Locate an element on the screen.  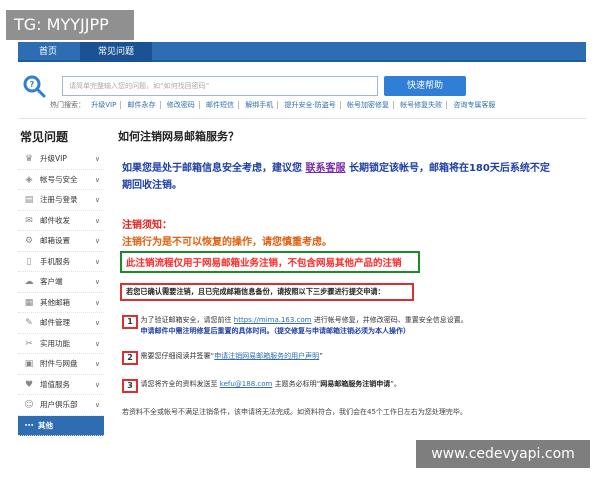
sidebar-item-attachments: ▣ 附件与网盘 ∨ is located at coordinates (61, 364).